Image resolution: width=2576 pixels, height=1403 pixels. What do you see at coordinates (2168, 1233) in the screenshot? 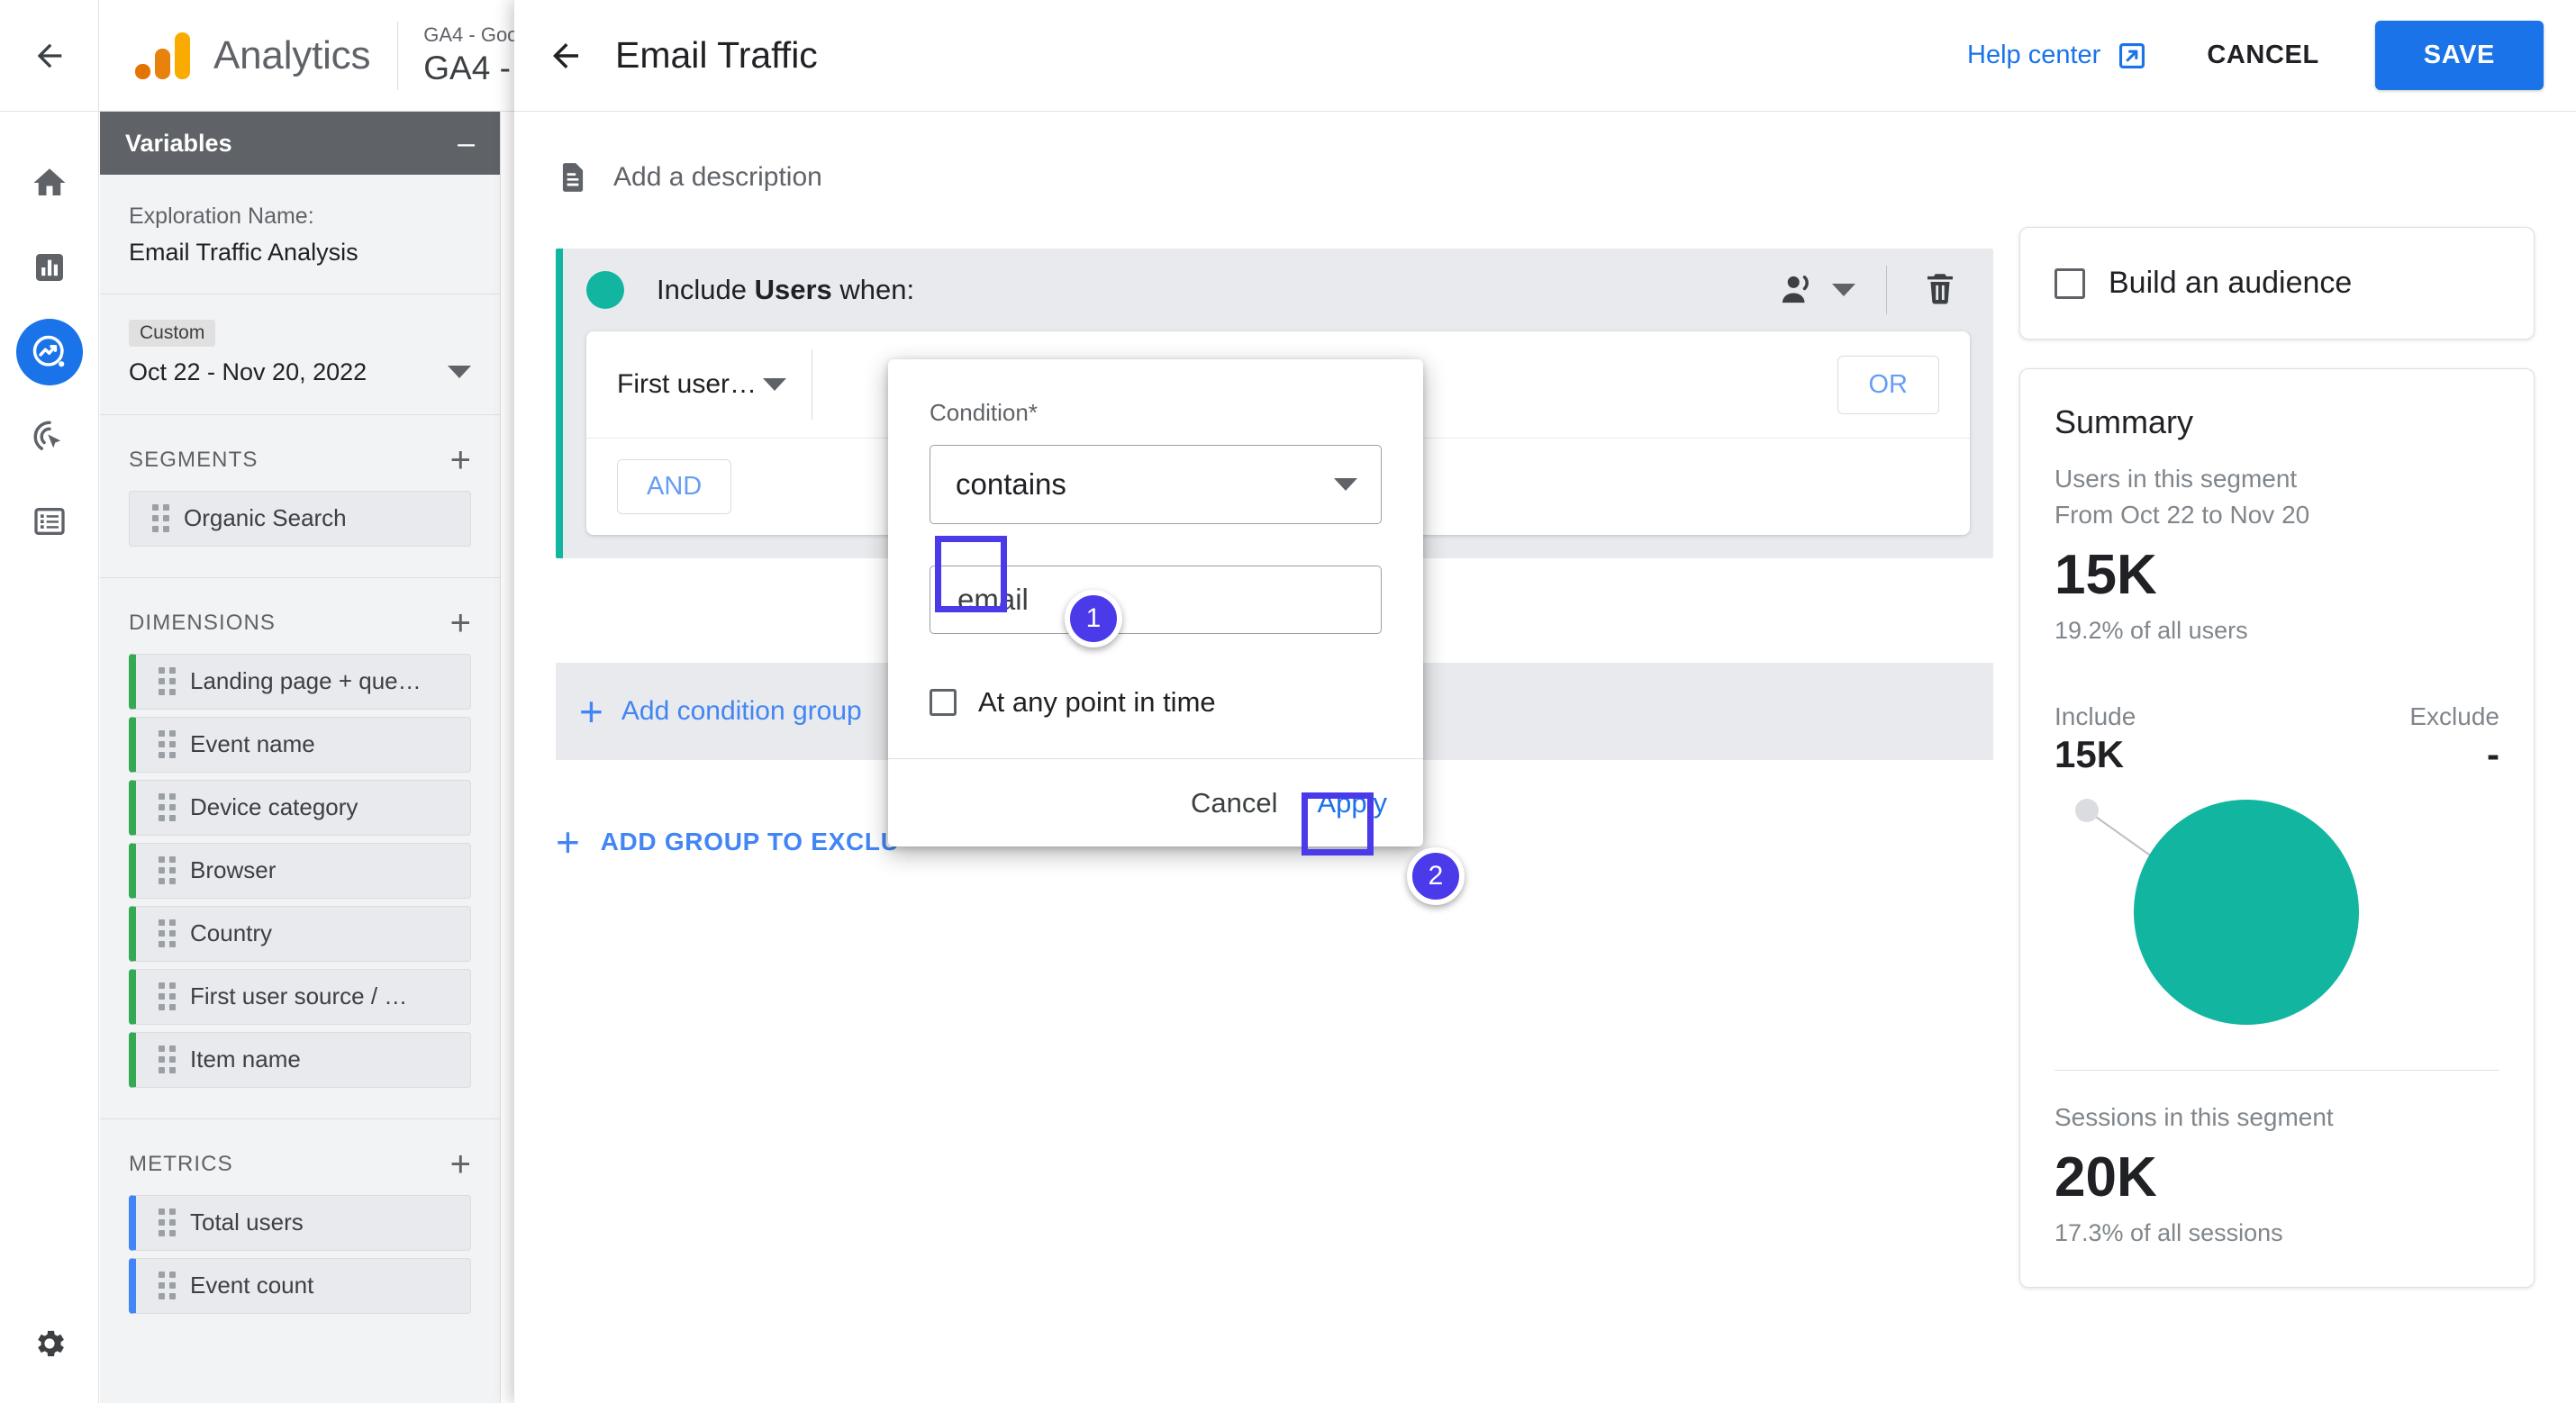
I see `sessions-percent: 17.3% of all sessions` at bounding box center [2168, 1233].